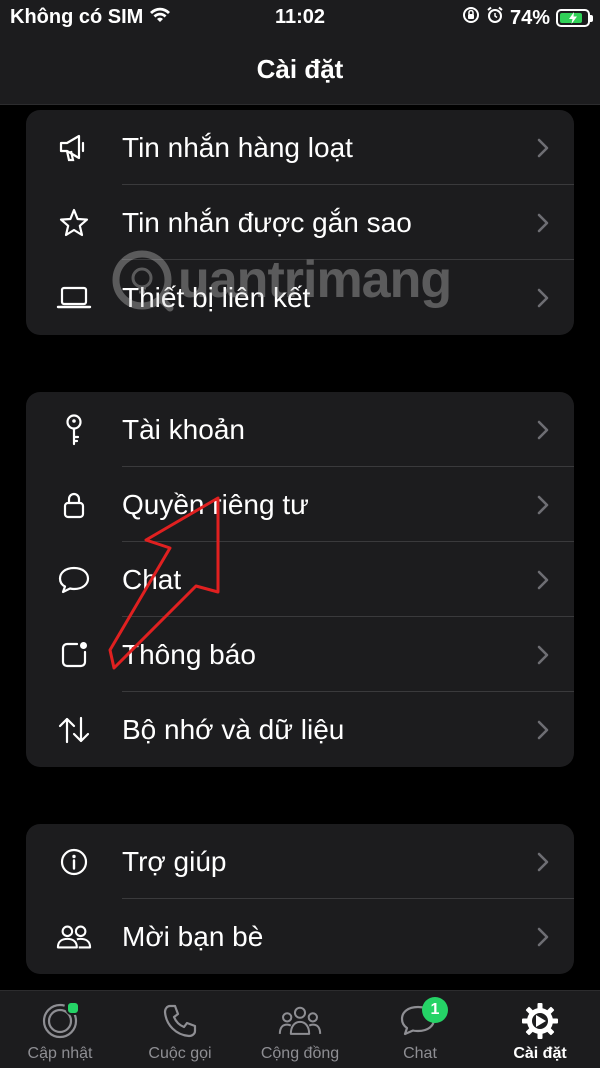 The width and height of the screenshot is (600, 1068). What do you see at coordinates (216, 297) in the screenshot?
I see `settings-item-label: Thiết bị liên kết` at bounding box center [216, 297].